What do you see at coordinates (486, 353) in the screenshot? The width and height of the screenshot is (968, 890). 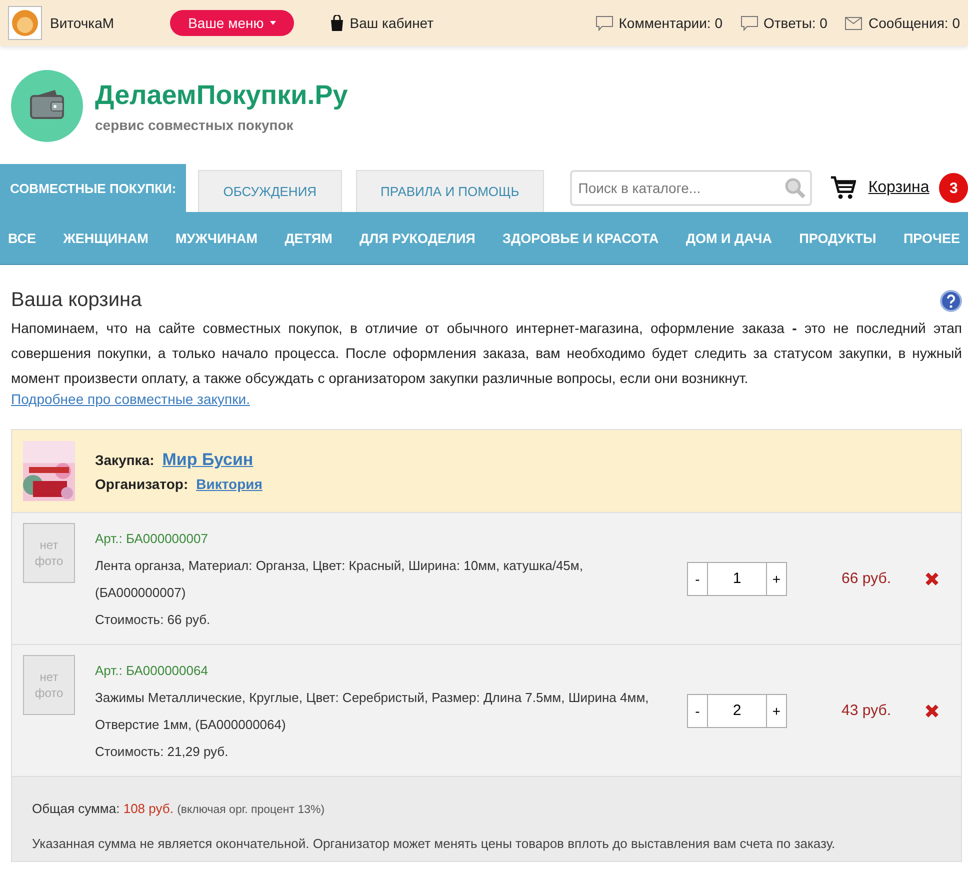 I see `intro-paragraph: Напоминаем, что на сайте совместных покупок, в отличие от обычного интернет-магазина, оформление заказа - это не последний этап совершения покупки, а только начало процесса. После оформления заказа, вам необходимо будет следить за статусом закупки, в нужный момент произвести оплату, а также обсуждать с организатором закупки различные вопросы, если они возникнут.` at bounding box center [486, 353].